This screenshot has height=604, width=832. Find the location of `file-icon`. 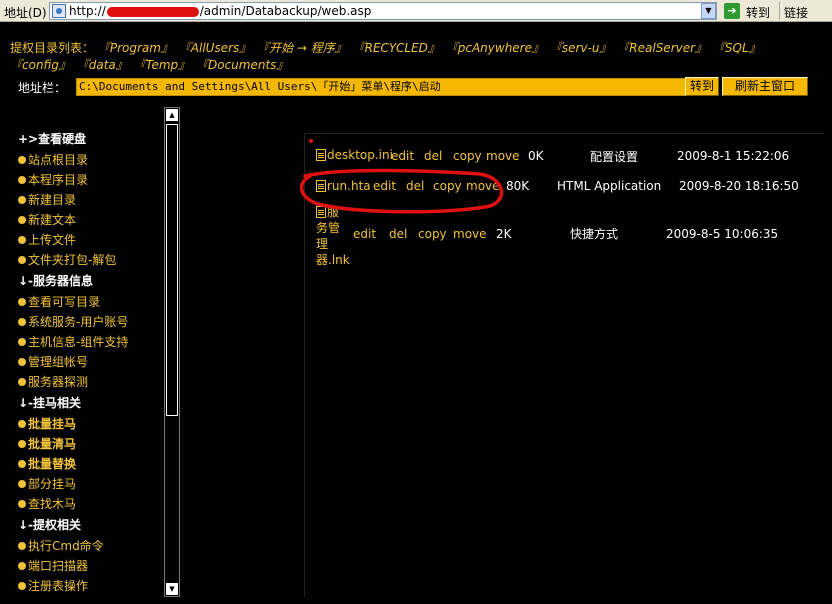

file-icon is located at coordinates (321, 212).